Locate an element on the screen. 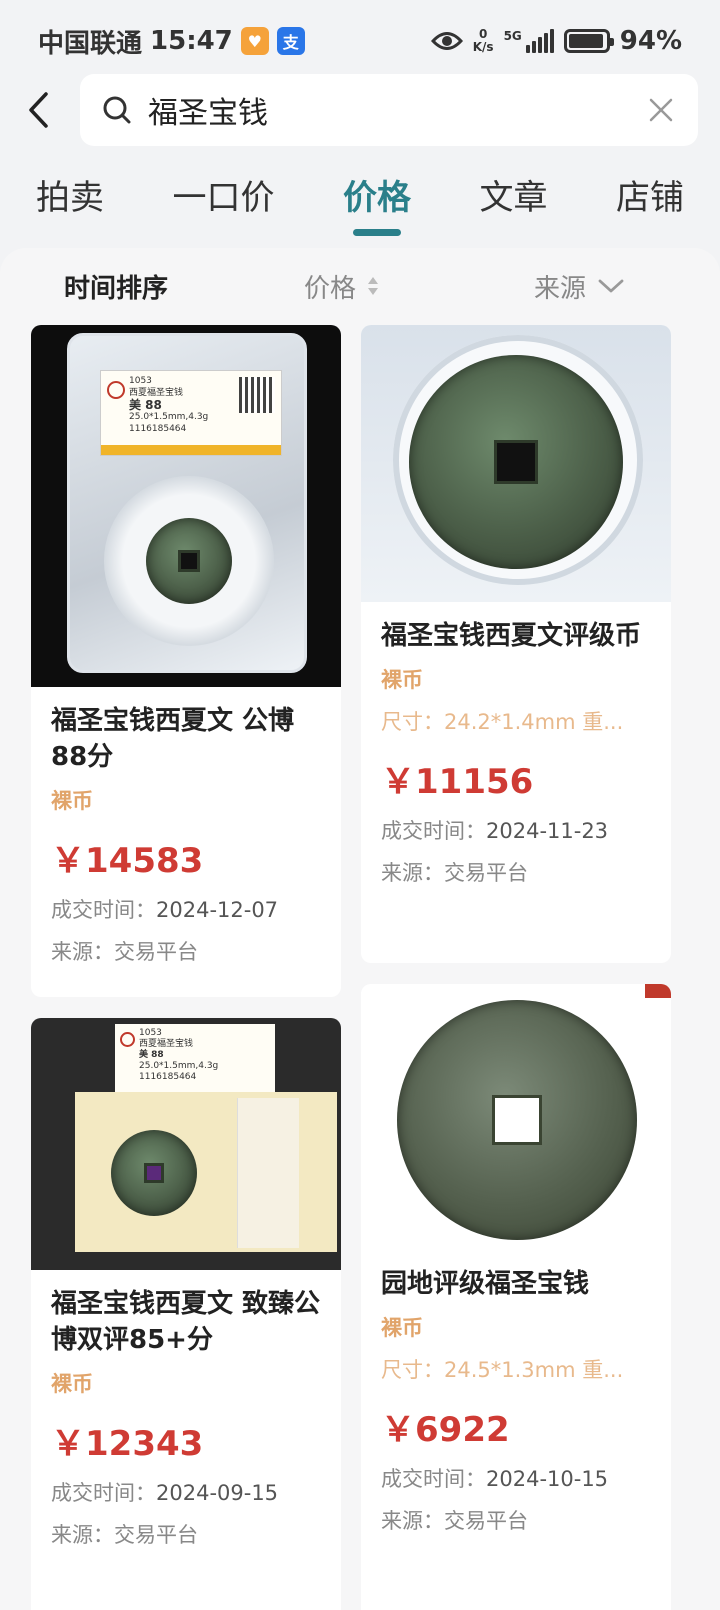  search-row: 福圣宝钱 is located at coordinates (360, 110).